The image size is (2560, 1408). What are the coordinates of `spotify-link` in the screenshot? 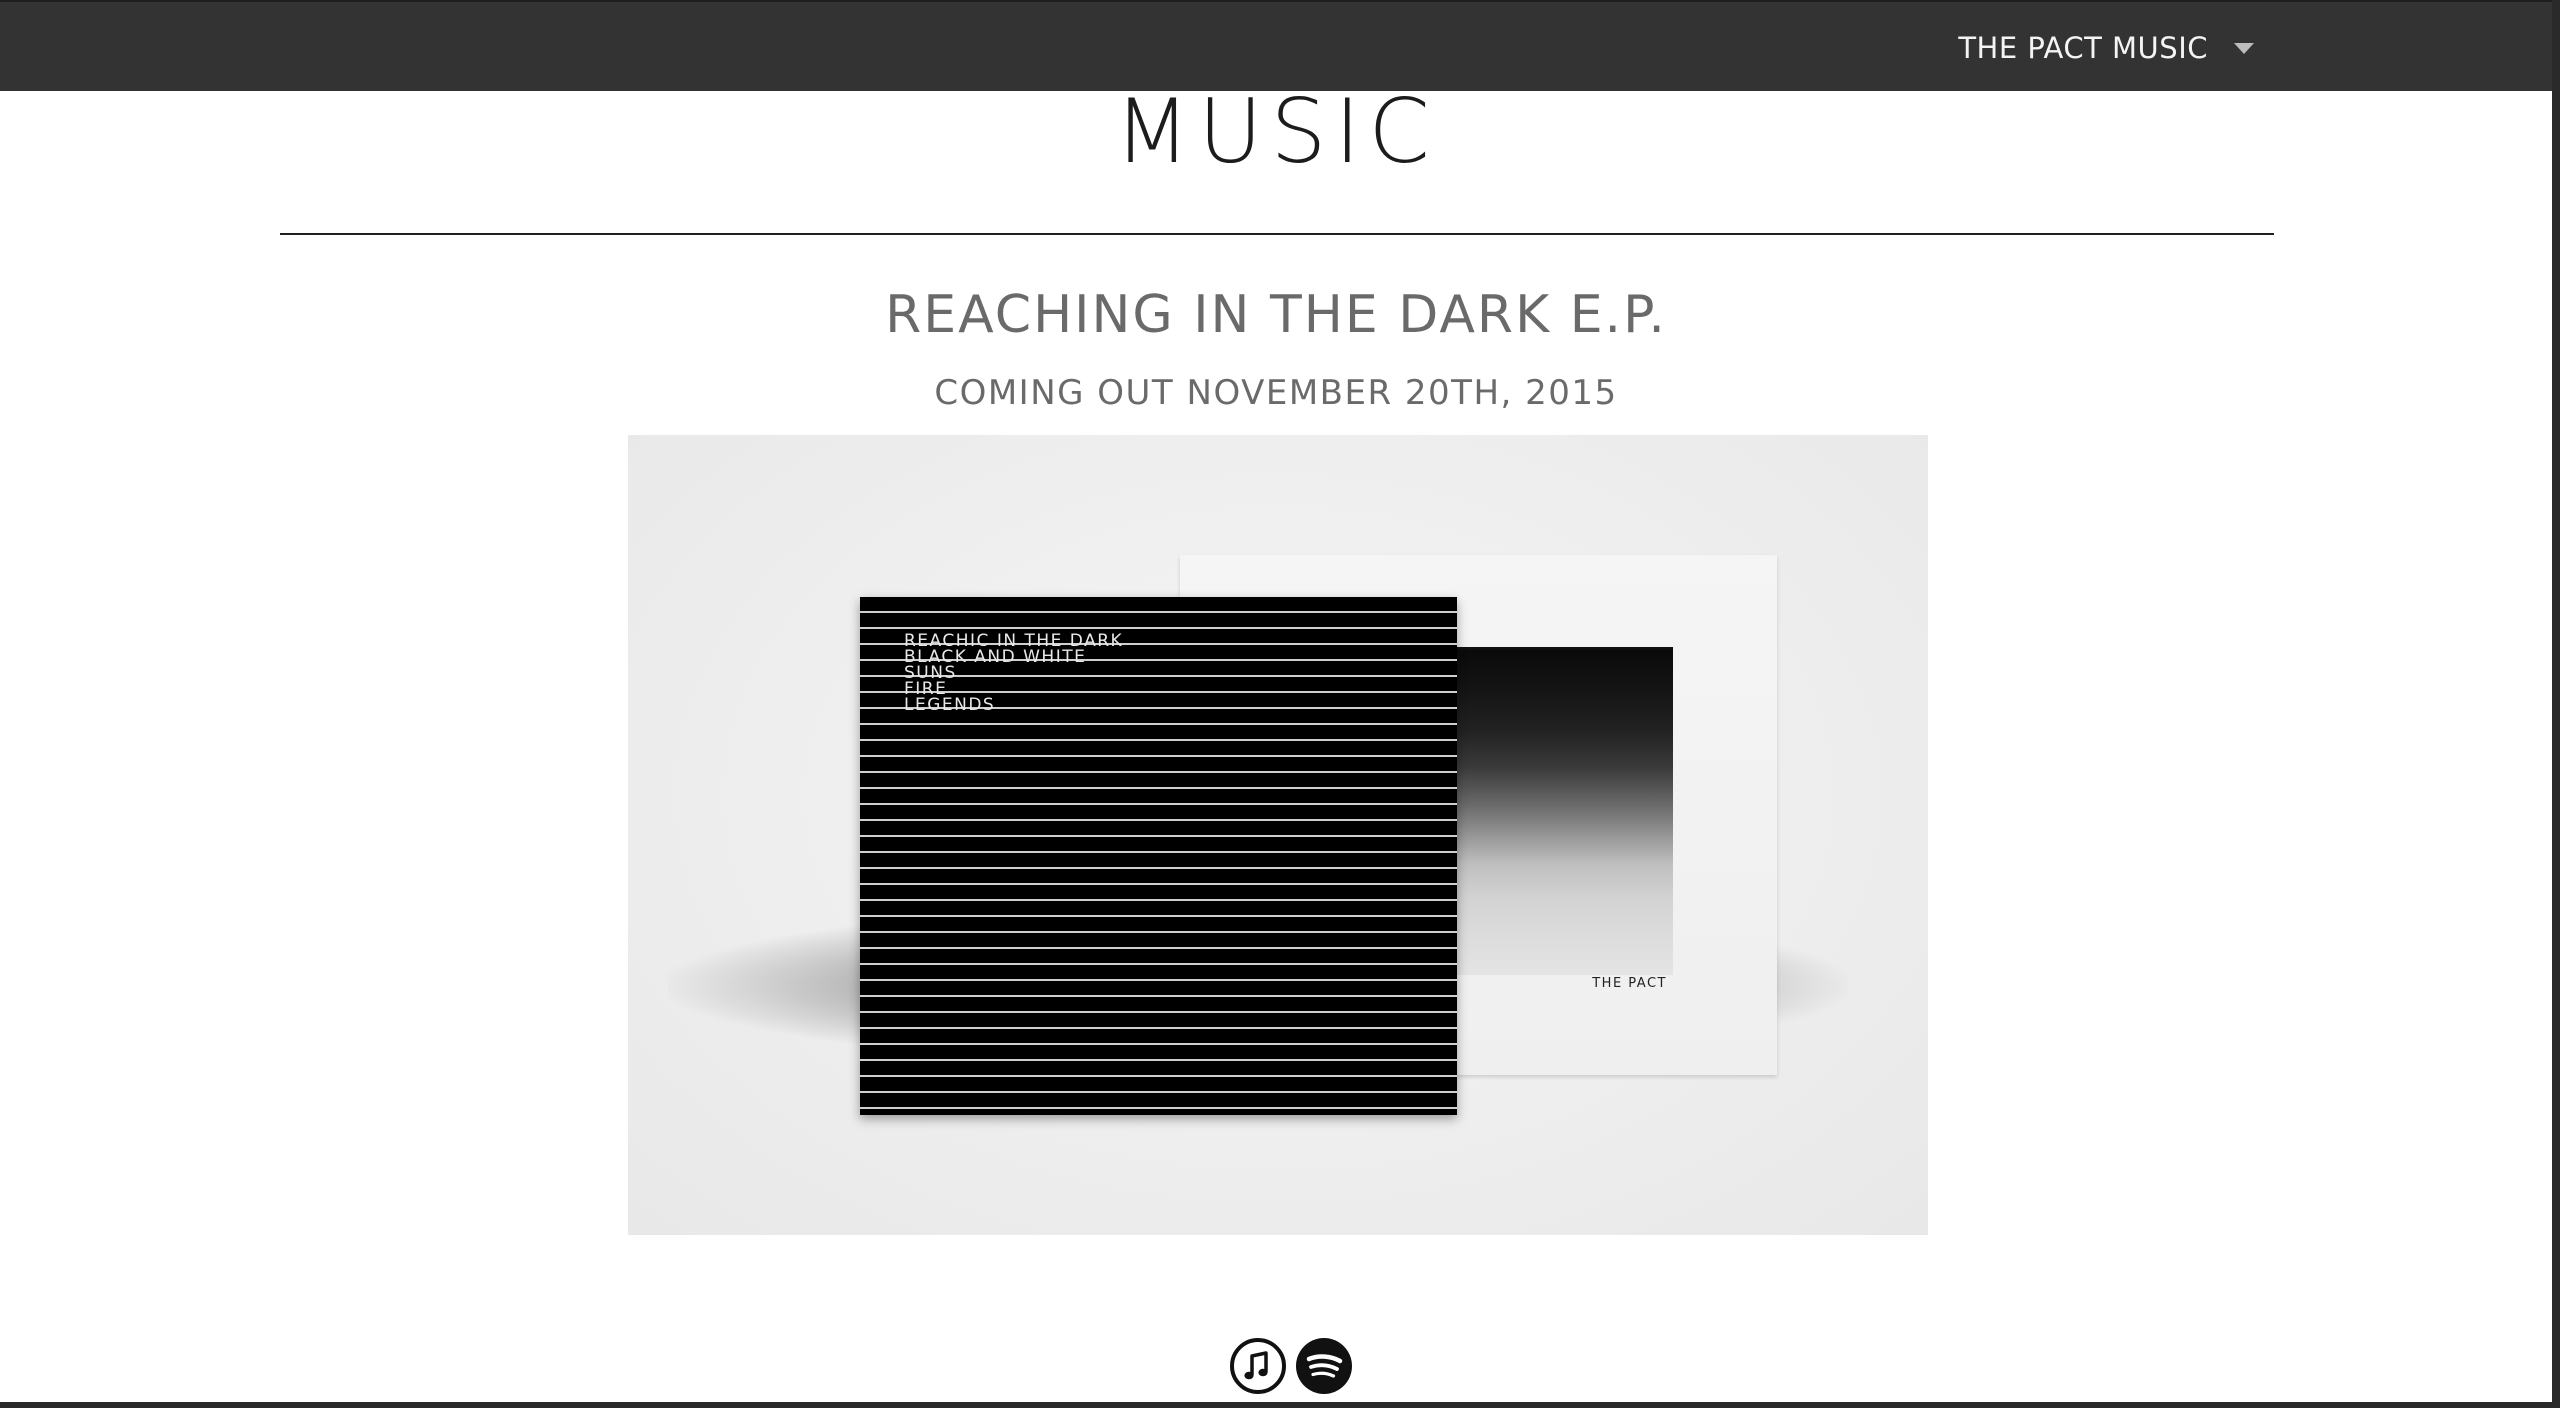 It's located at (1324, 1366).